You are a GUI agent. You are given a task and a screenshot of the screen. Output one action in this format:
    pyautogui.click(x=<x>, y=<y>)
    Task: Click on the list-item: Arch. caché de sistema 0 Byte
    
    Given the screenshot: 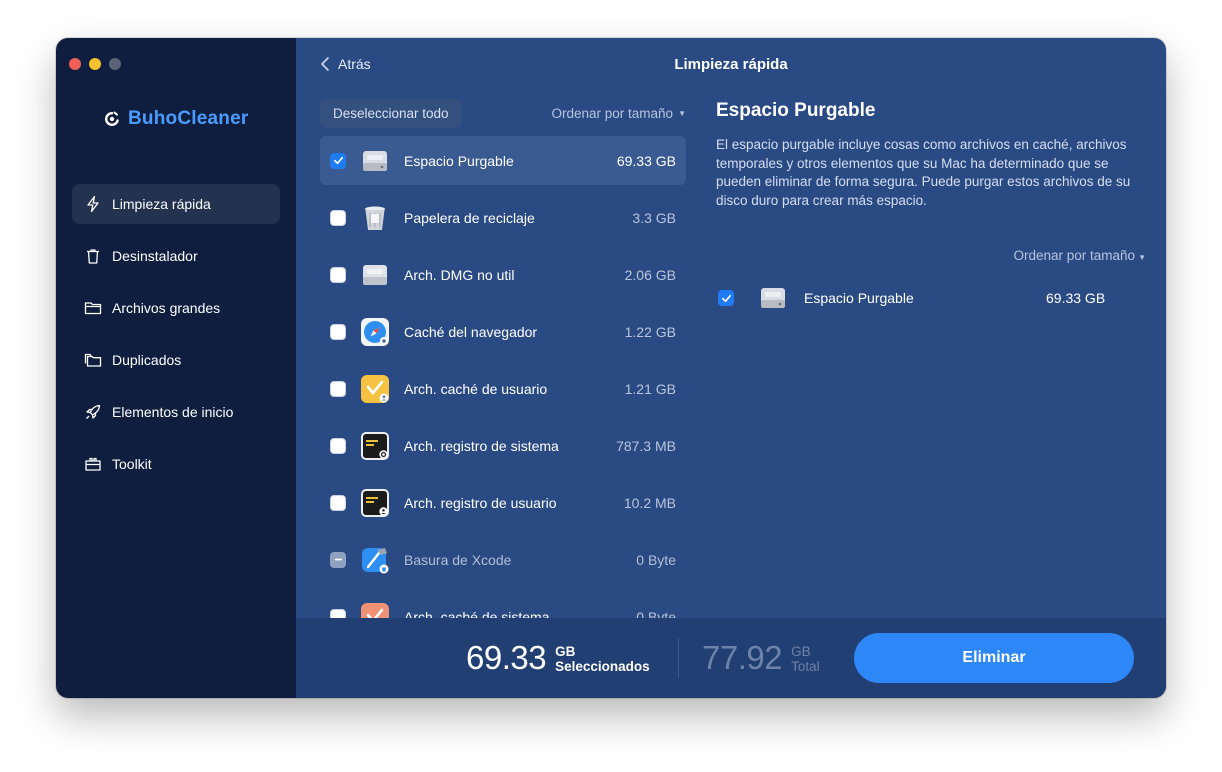 What is the action you would take?
    pyautogui.click(x=503, y=605)
    